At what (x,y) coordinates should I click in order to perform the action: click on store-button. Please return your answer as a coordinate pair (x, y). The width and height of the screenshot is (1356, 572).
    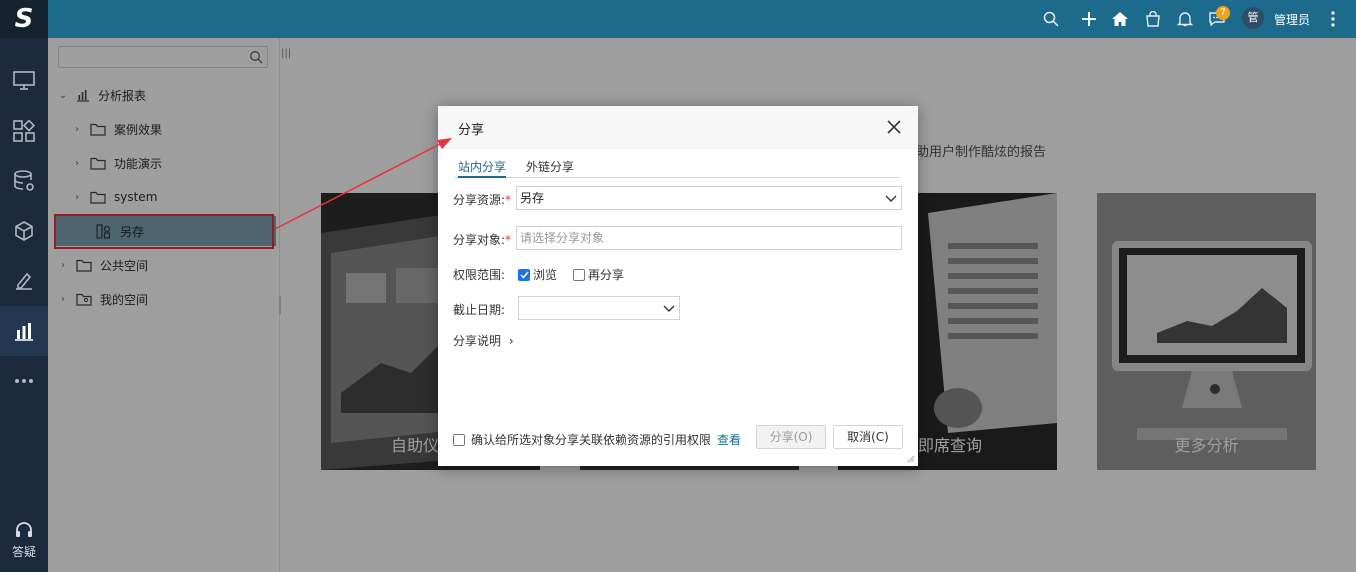
    Looking at the image, I should click on (1153, 19).